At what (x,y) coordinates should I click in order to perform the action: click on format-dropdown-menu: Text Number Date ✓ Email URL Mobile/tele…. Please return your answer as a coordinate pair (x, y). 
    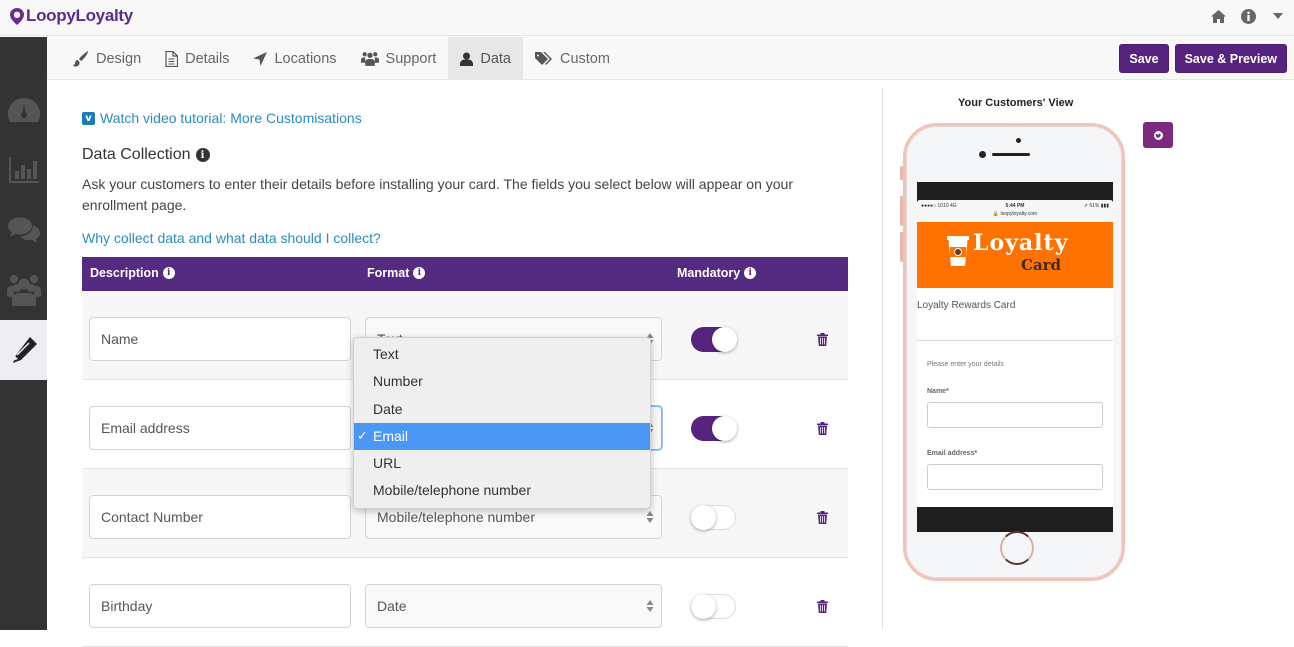
    Looking at the image, I should click on (502, 423).